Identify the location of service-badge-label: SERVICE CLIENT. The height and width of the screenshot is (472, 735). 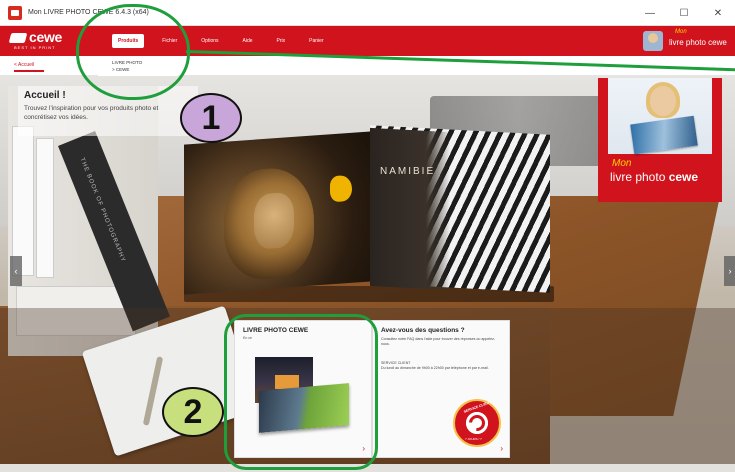
(477, 407).